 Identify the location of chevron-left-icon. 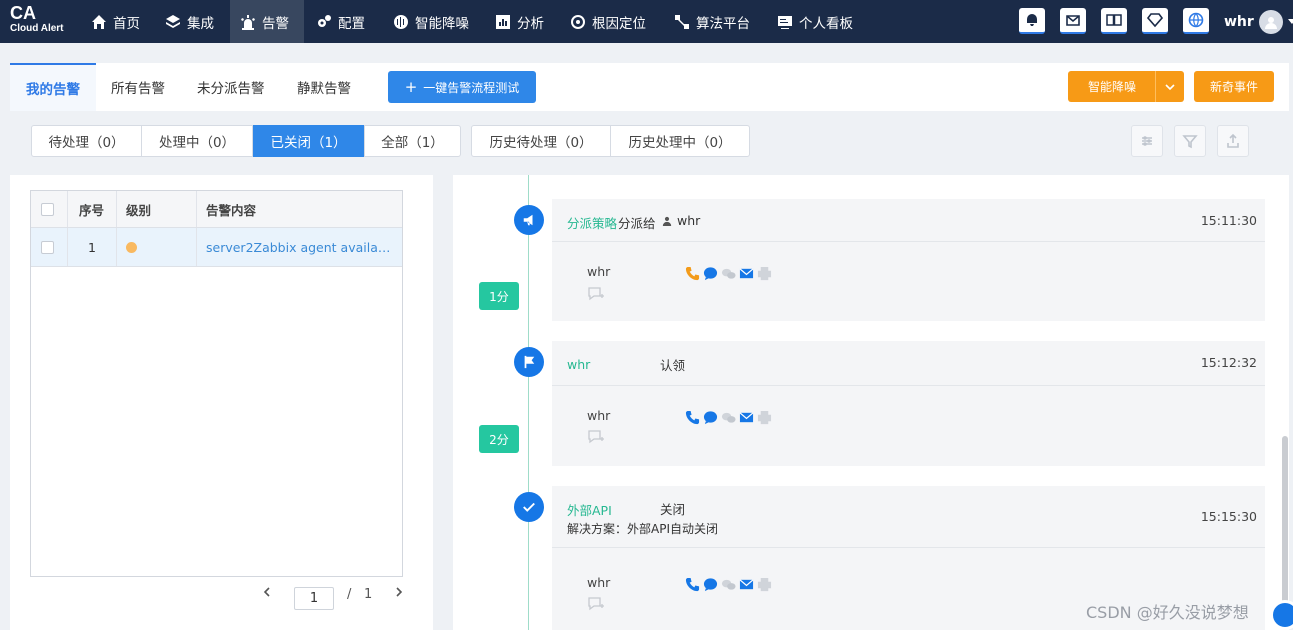
(266, 592).